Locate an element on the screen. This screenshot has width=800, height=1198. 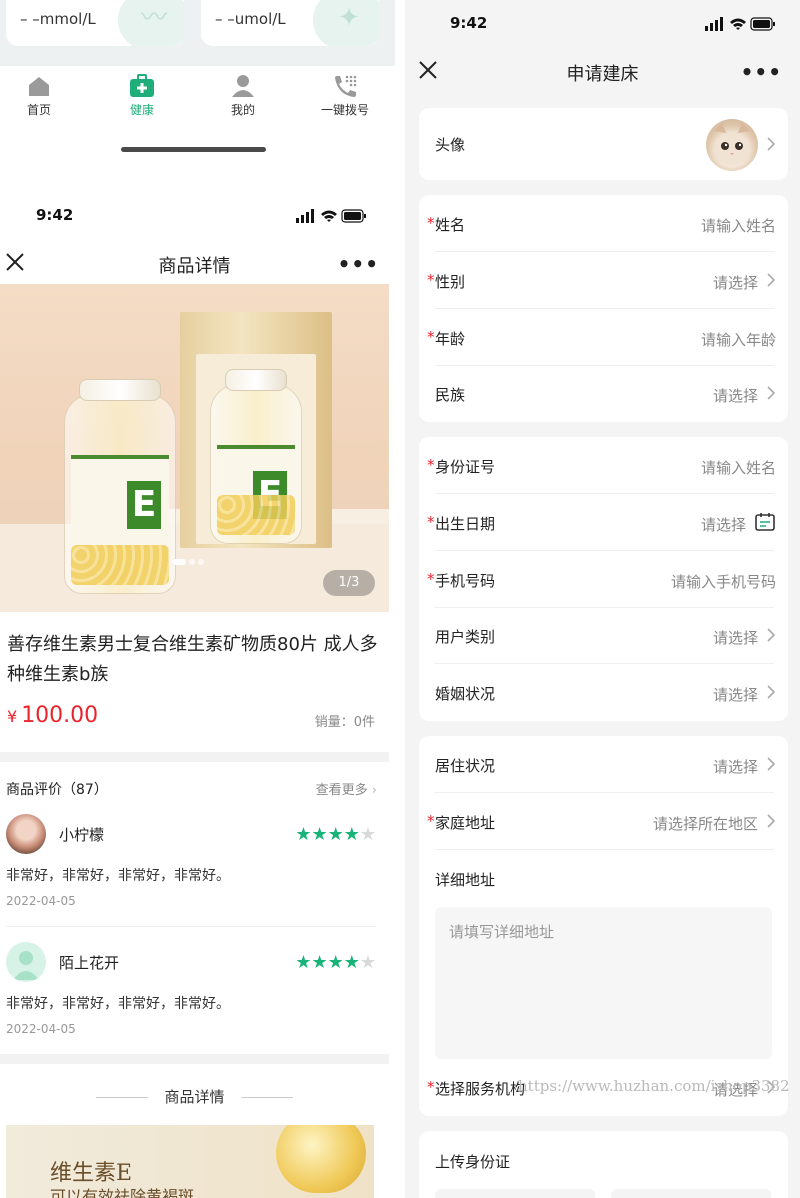
age-input: 请输入年龄 is located at coordinates (738, 339).